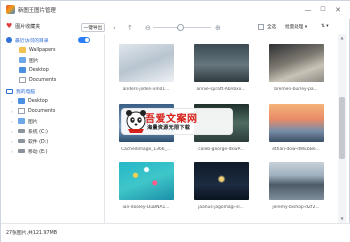 Image resolution: width=350 pixels, height=242 pixels. I want to click on recent-dirs-section: 最近访问的目录, so click(27, 40).